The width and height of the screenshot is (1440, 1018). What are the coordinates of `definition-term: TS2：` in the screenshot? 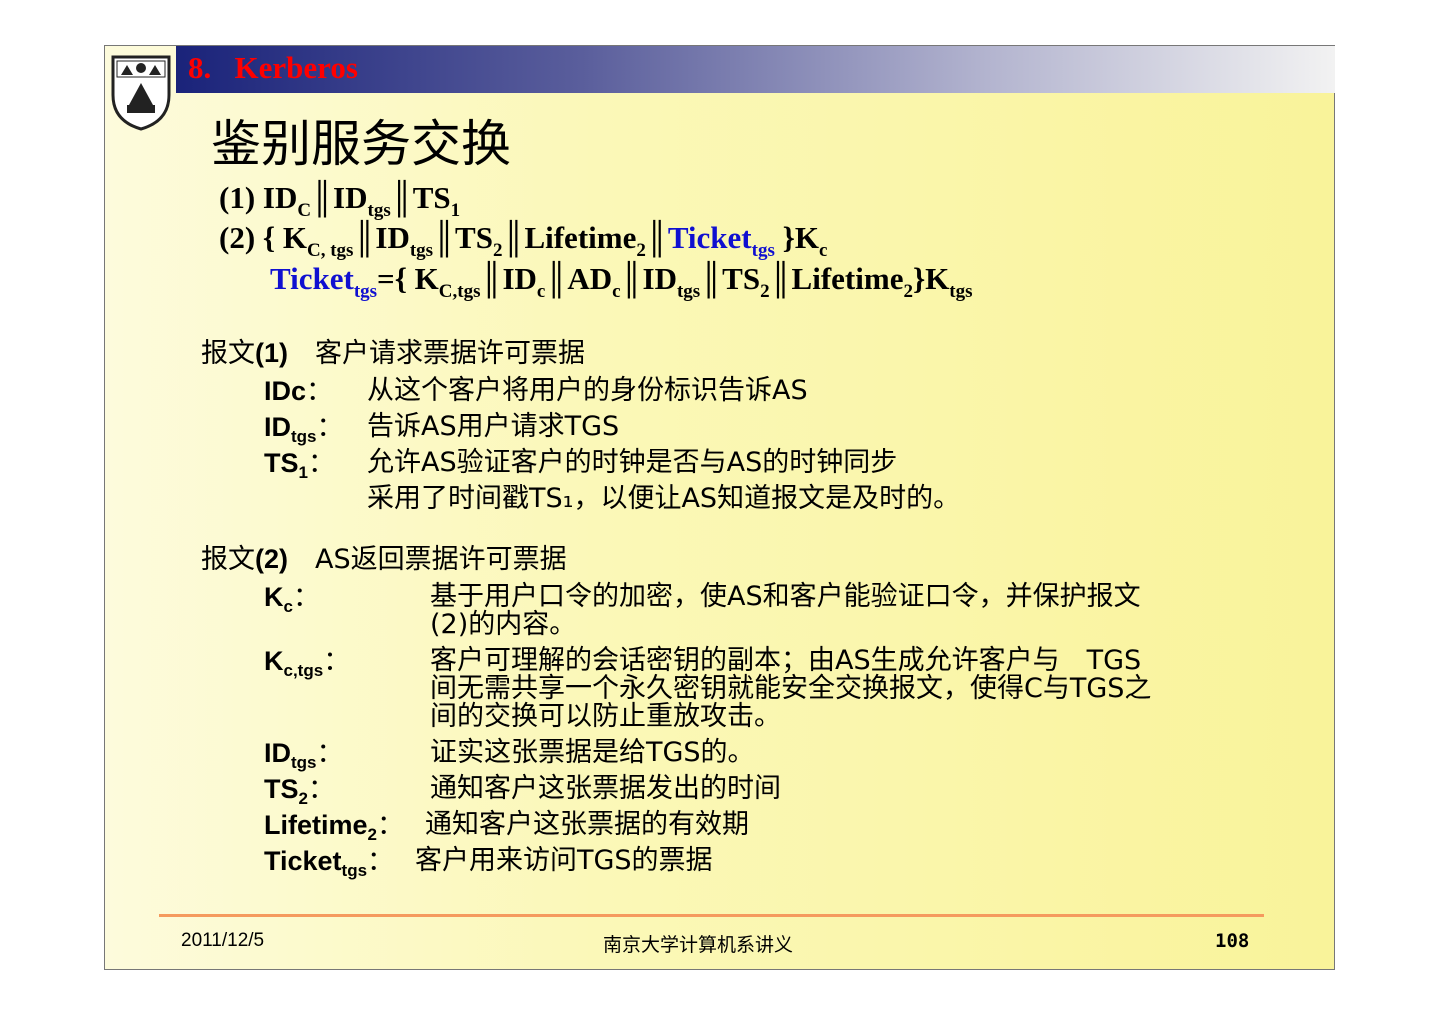 It's located at (299, 794).